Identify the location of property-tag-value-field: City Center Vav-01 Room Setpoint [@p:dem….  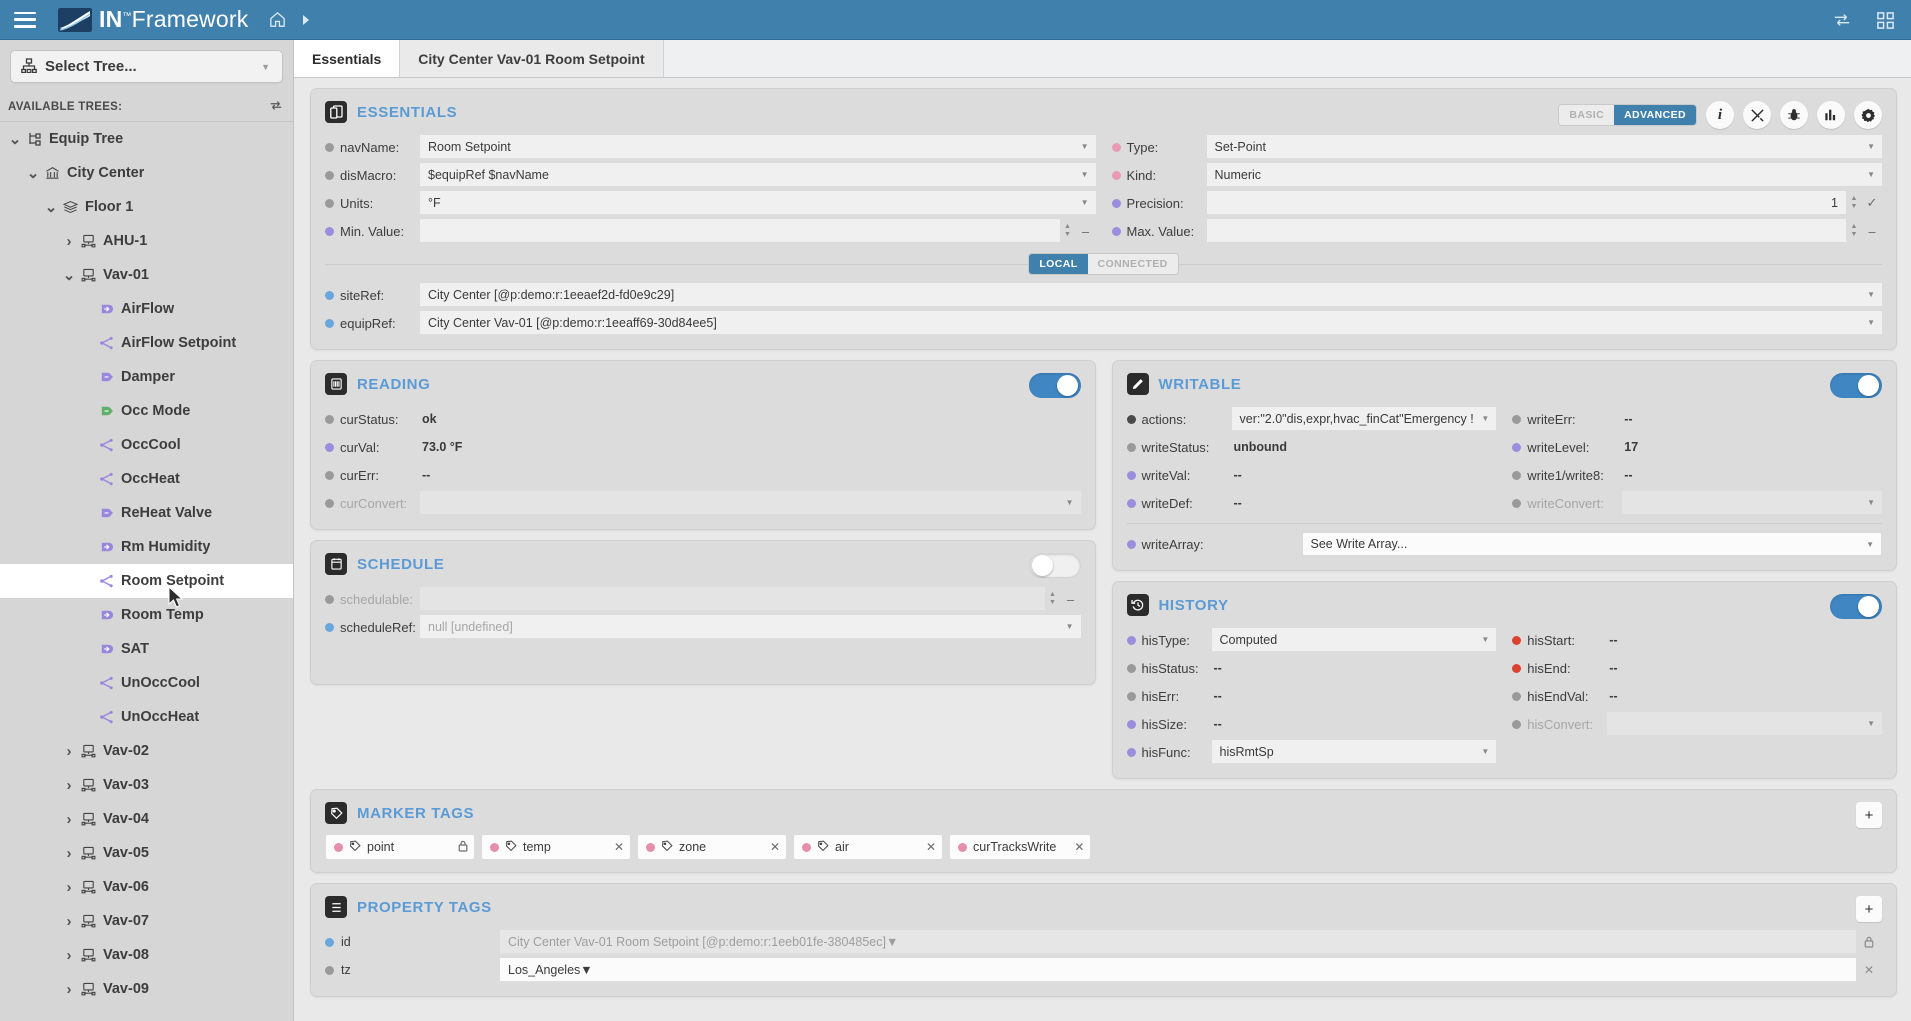
(1178, 942).